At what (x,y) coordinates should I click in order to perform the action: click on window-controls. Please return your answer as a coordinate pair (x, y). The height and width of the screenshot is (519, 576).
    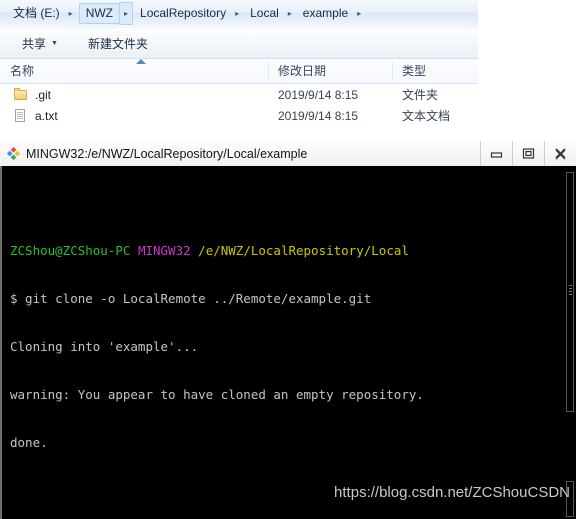
    Looking at the image, I should click on (528, 153).